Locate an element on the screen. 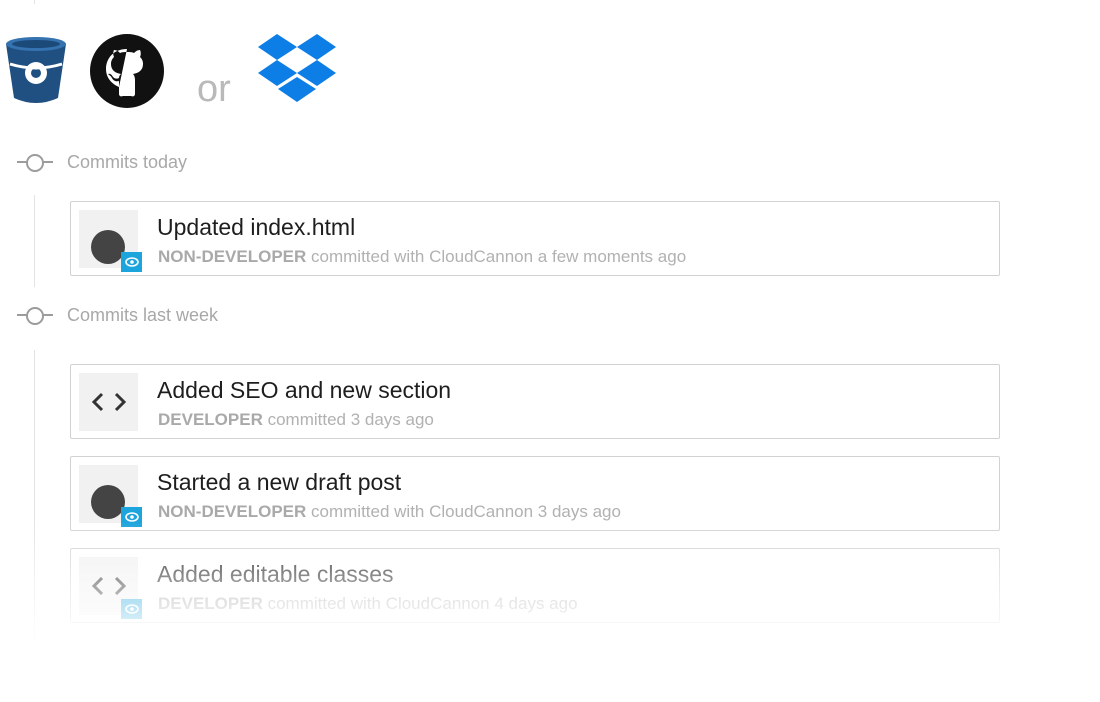 The height and width of the screenshot is (702, 1100). bitbucket-icon is located at coordinates (36, 72).